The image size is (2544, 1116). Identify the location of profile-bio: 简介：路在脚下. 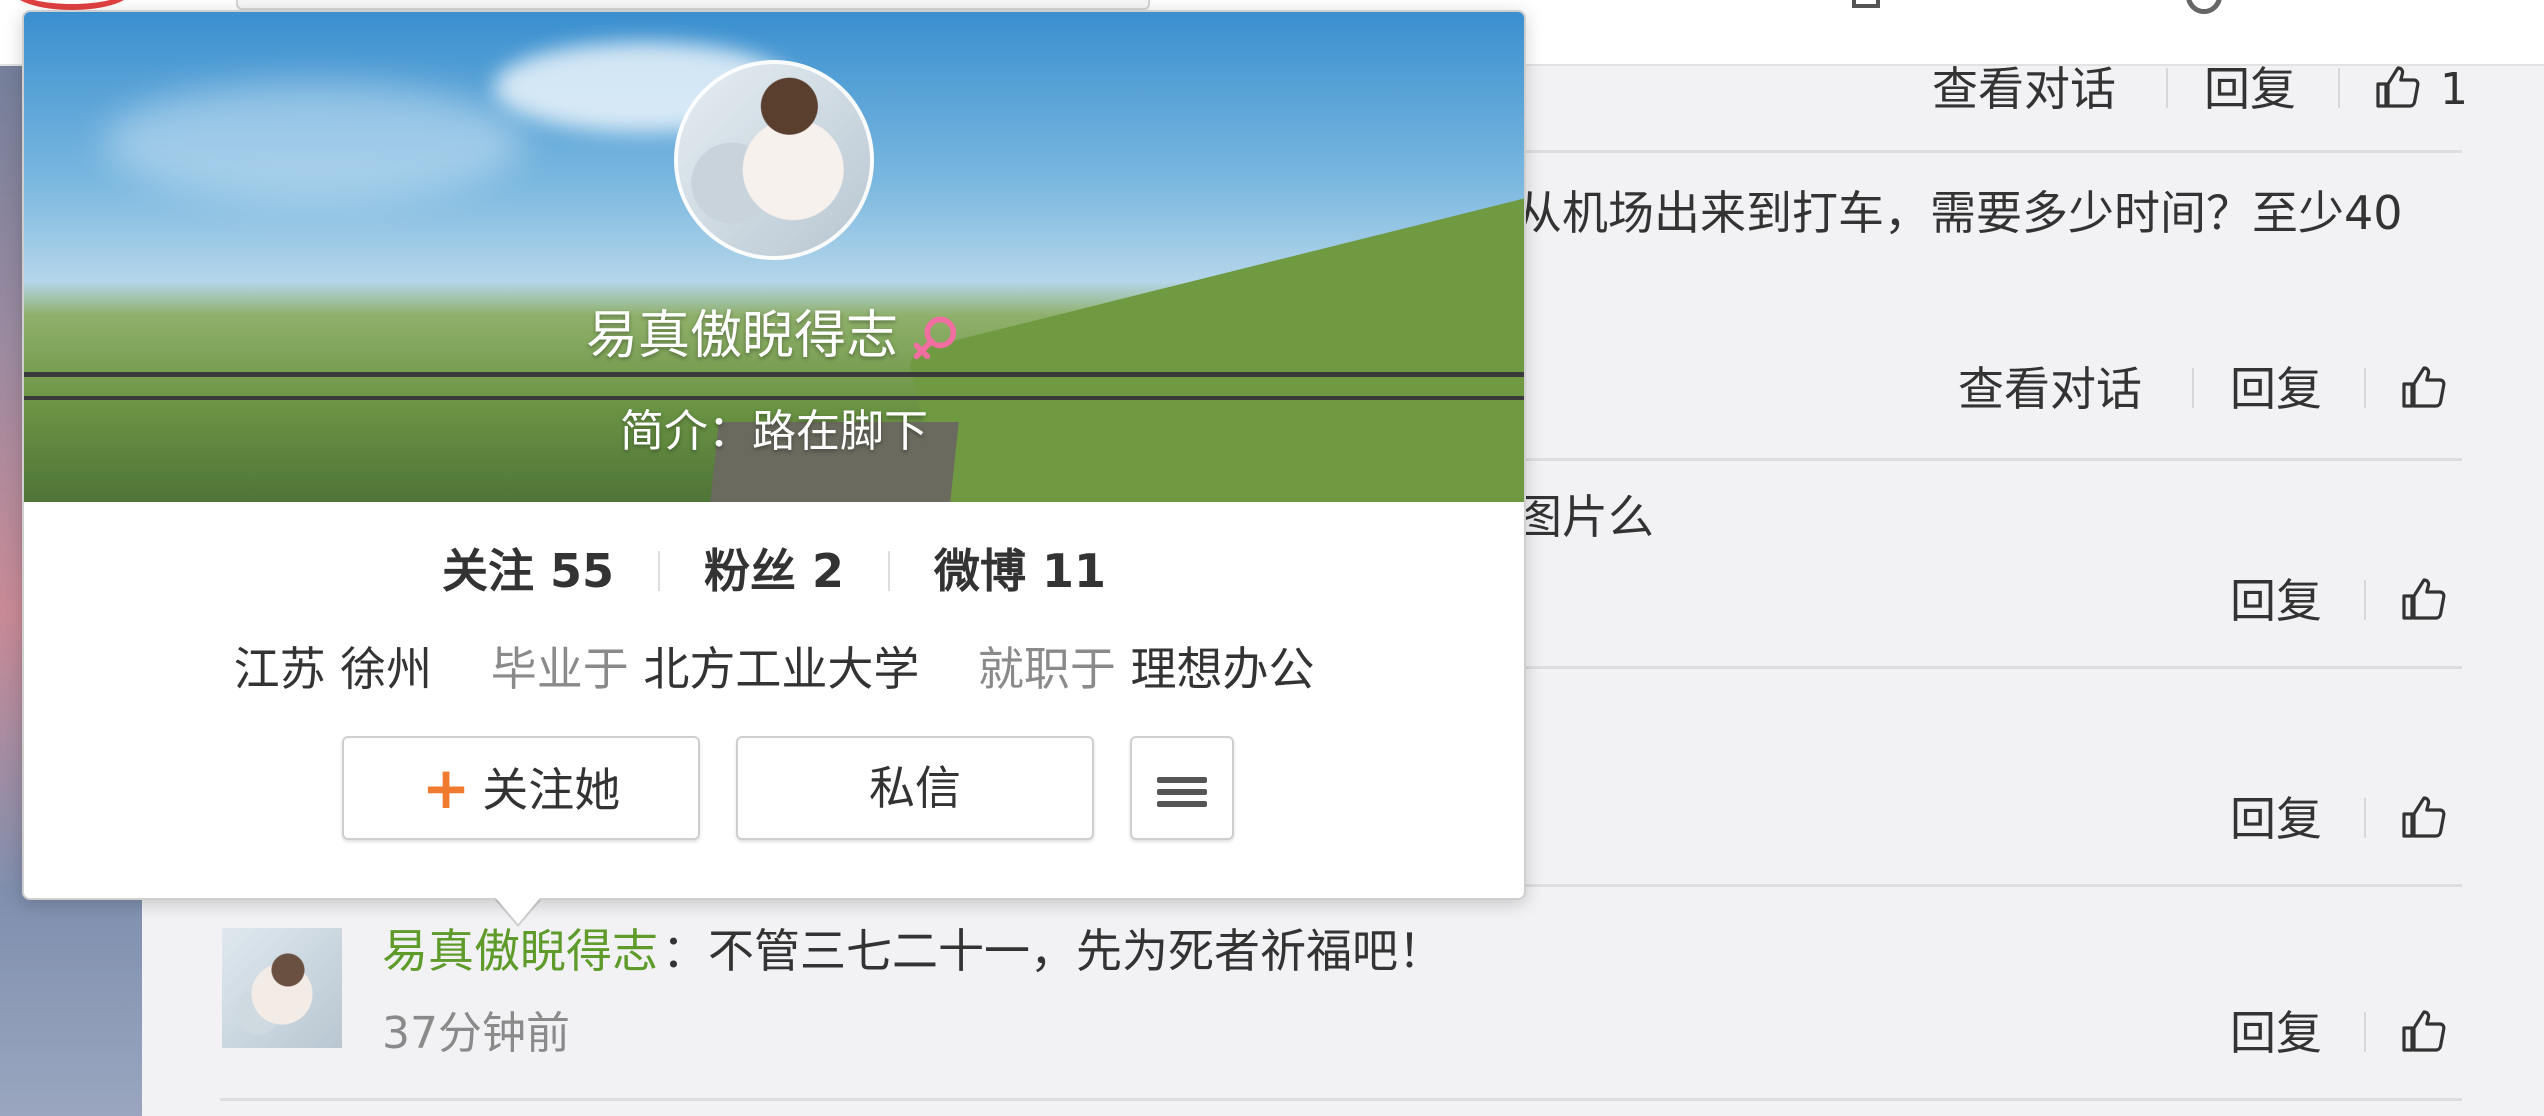
(774, 431).